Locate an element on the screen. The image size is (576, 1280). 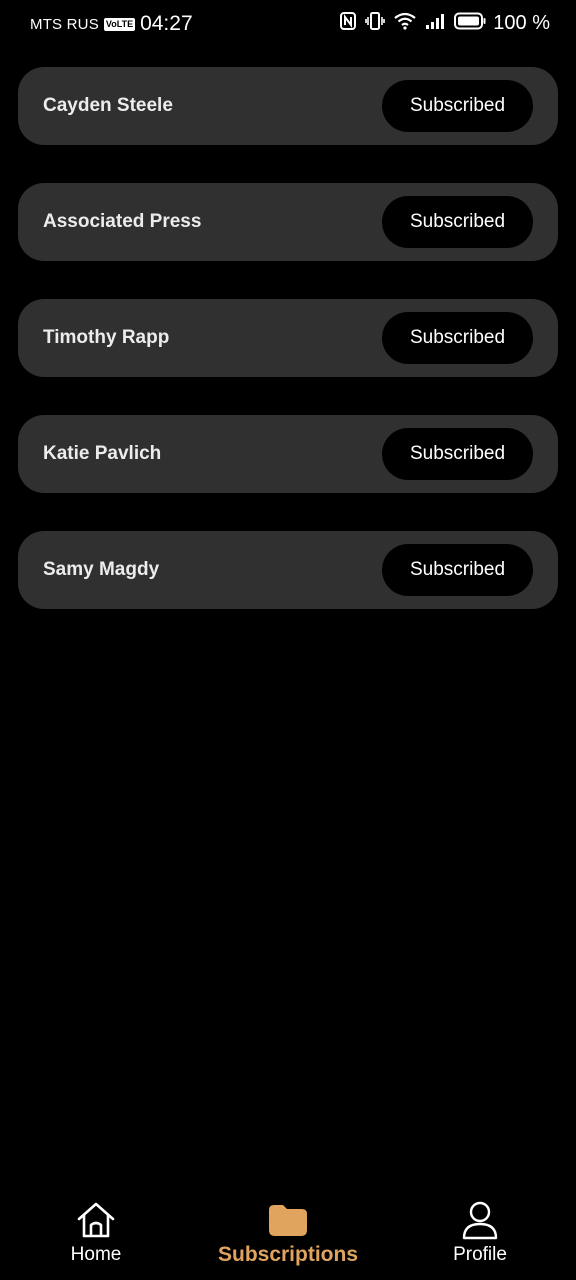
nav-item-subscriptions: Subscriptions is located at coordinates (288, 1235).